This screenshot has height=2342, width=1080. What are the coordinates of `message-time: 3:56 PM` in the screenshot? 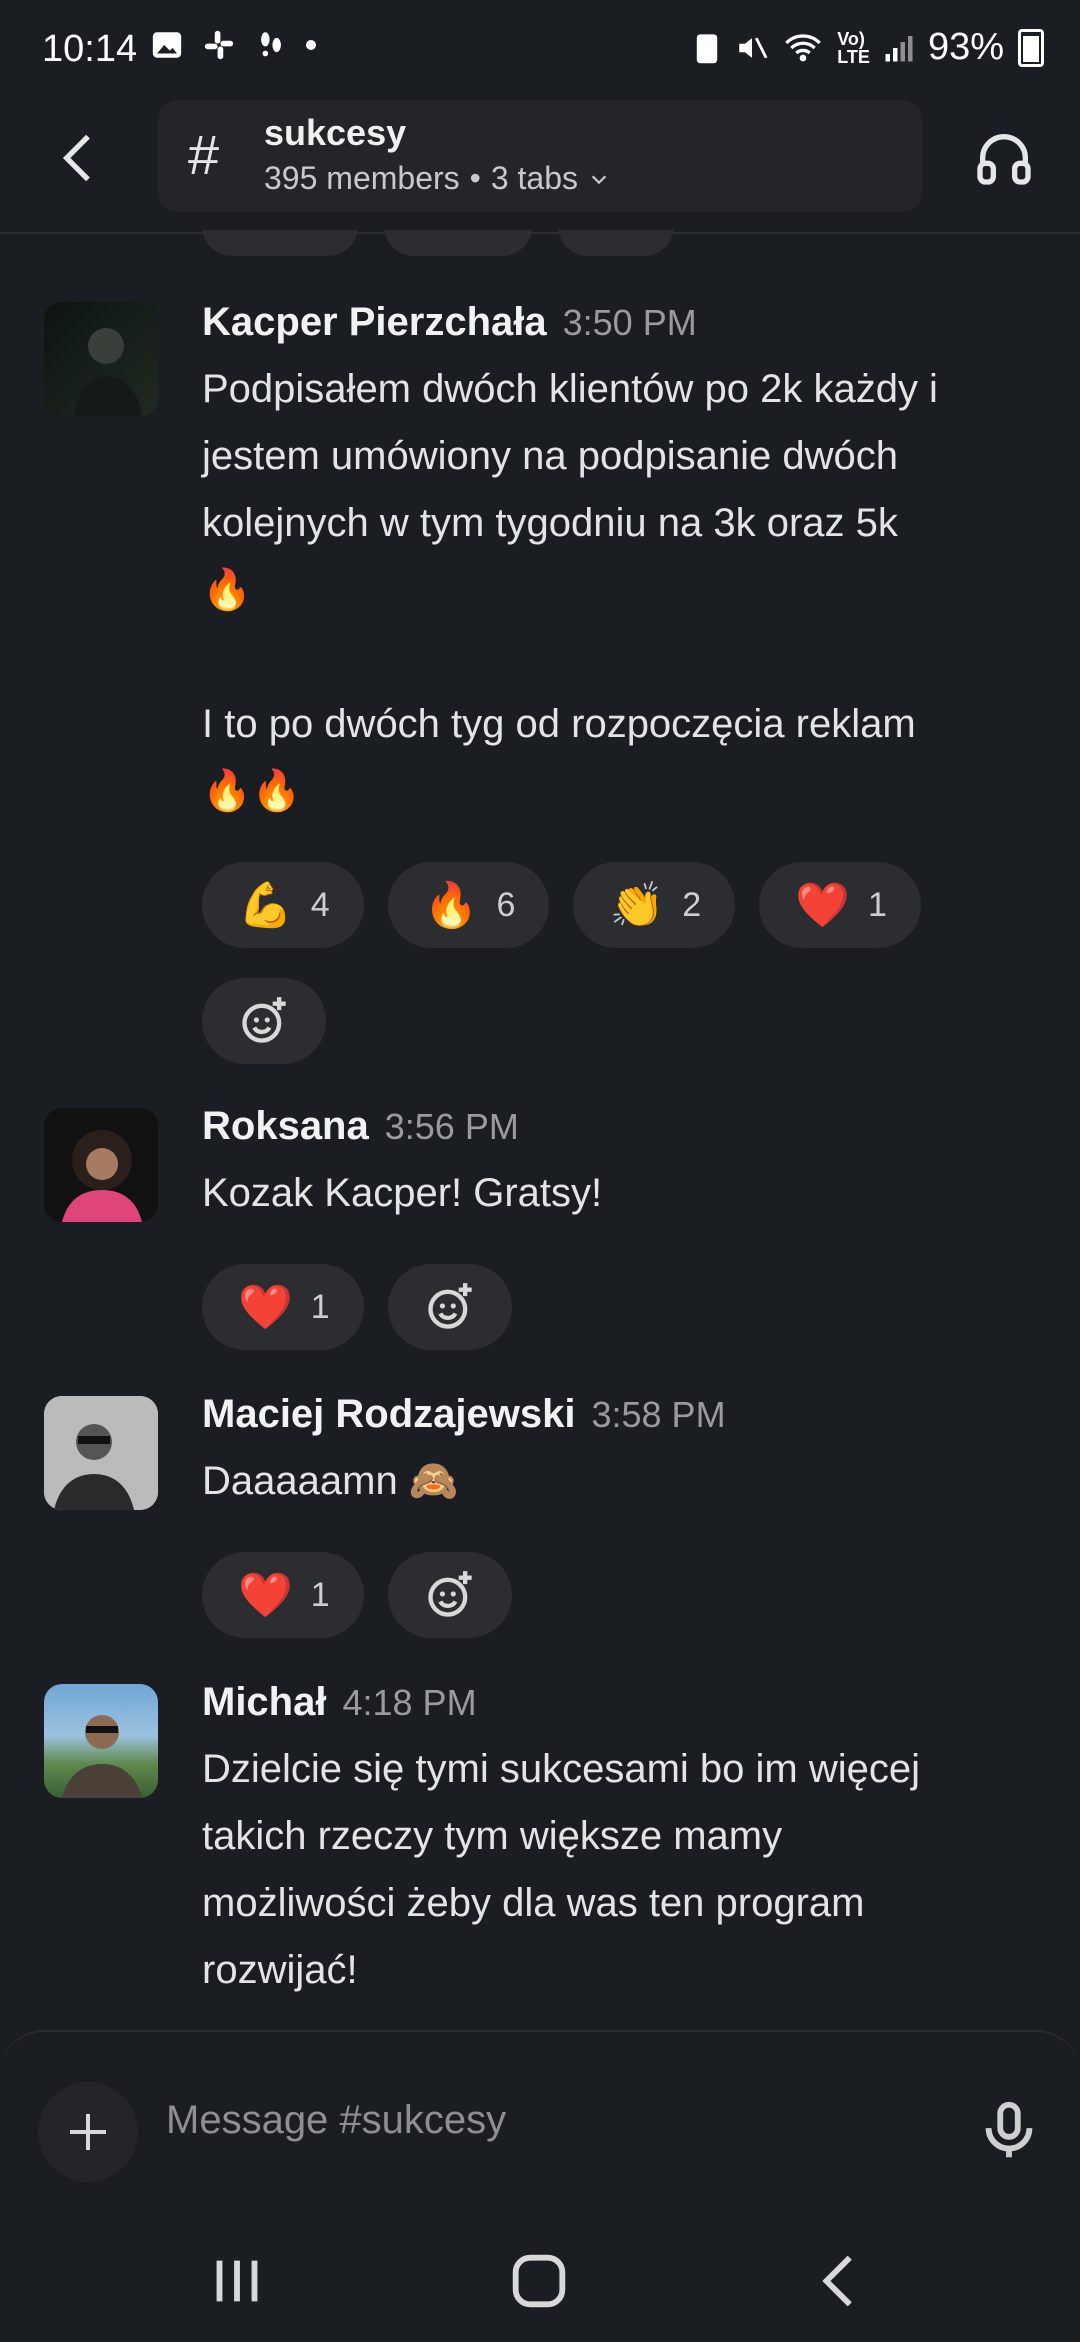 It's located at (451, 1126).